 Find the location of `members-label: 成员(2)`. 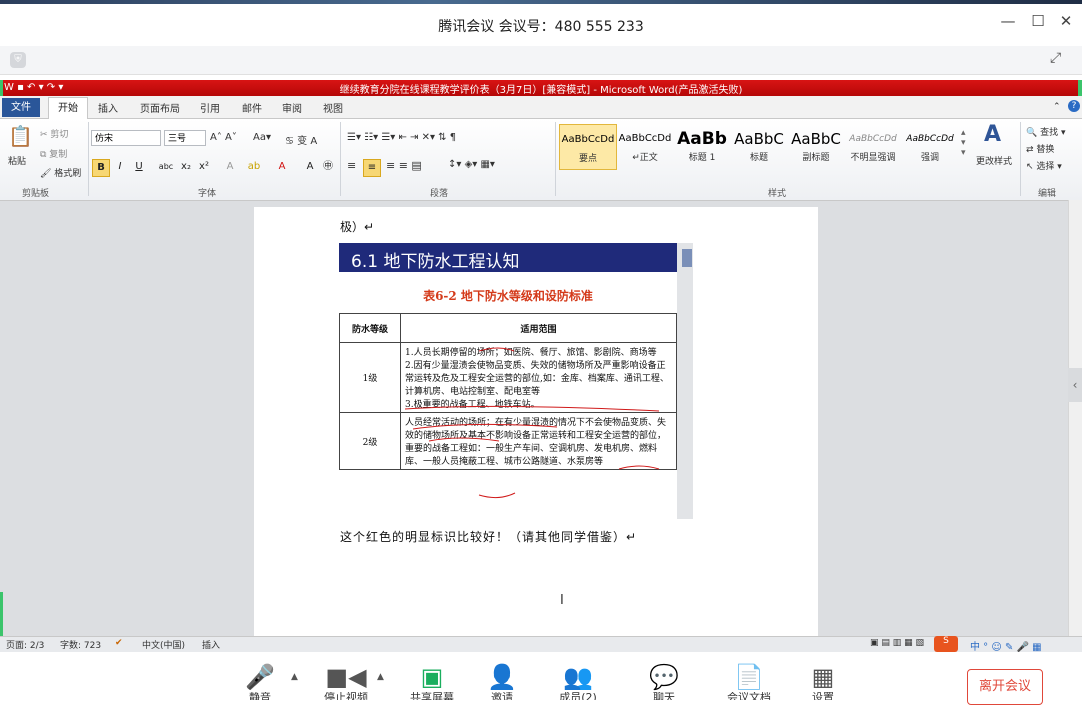

members-label: 成员(2) is located at coordinates (578, 696).